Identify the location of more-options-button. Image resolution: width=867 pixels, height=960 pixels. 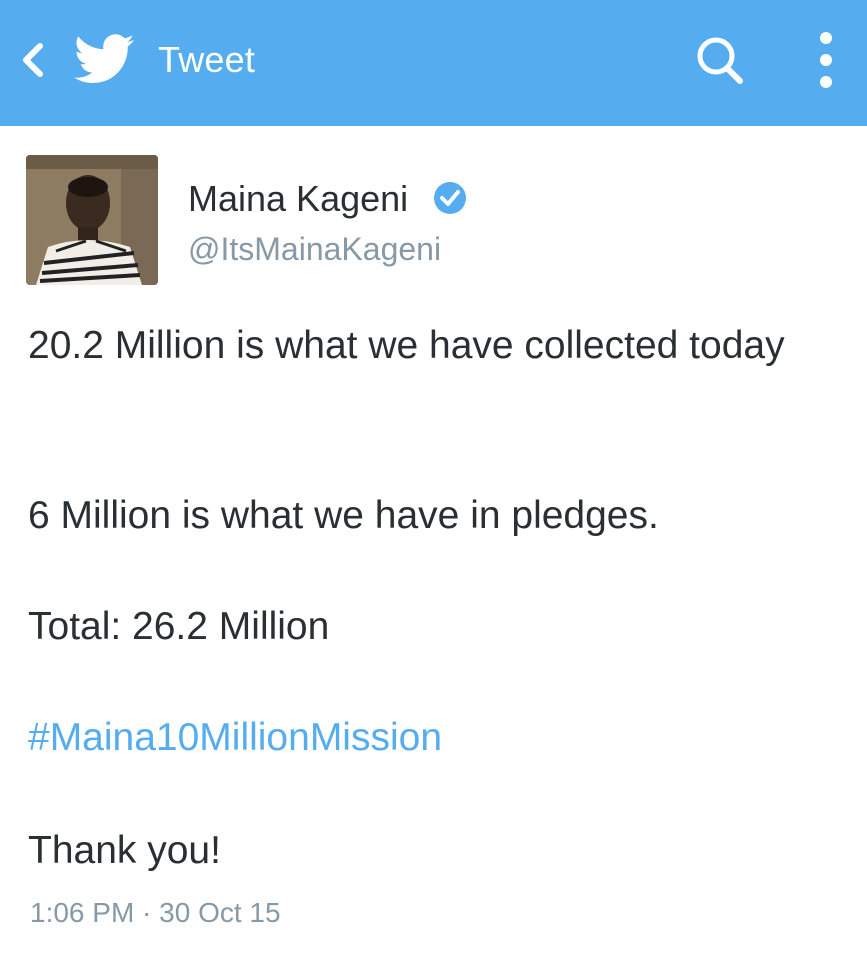
(827, 60).